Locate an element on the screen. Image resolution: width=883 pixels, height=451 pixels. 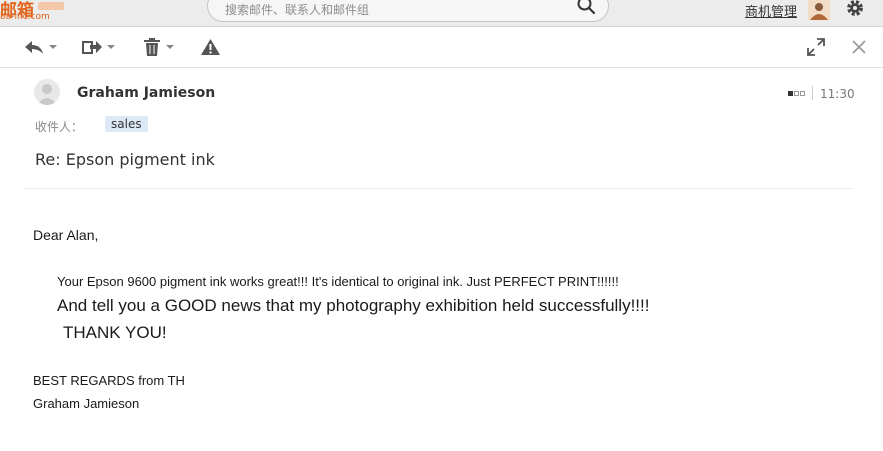
sender-avatar is located at coordinates (47, 92).